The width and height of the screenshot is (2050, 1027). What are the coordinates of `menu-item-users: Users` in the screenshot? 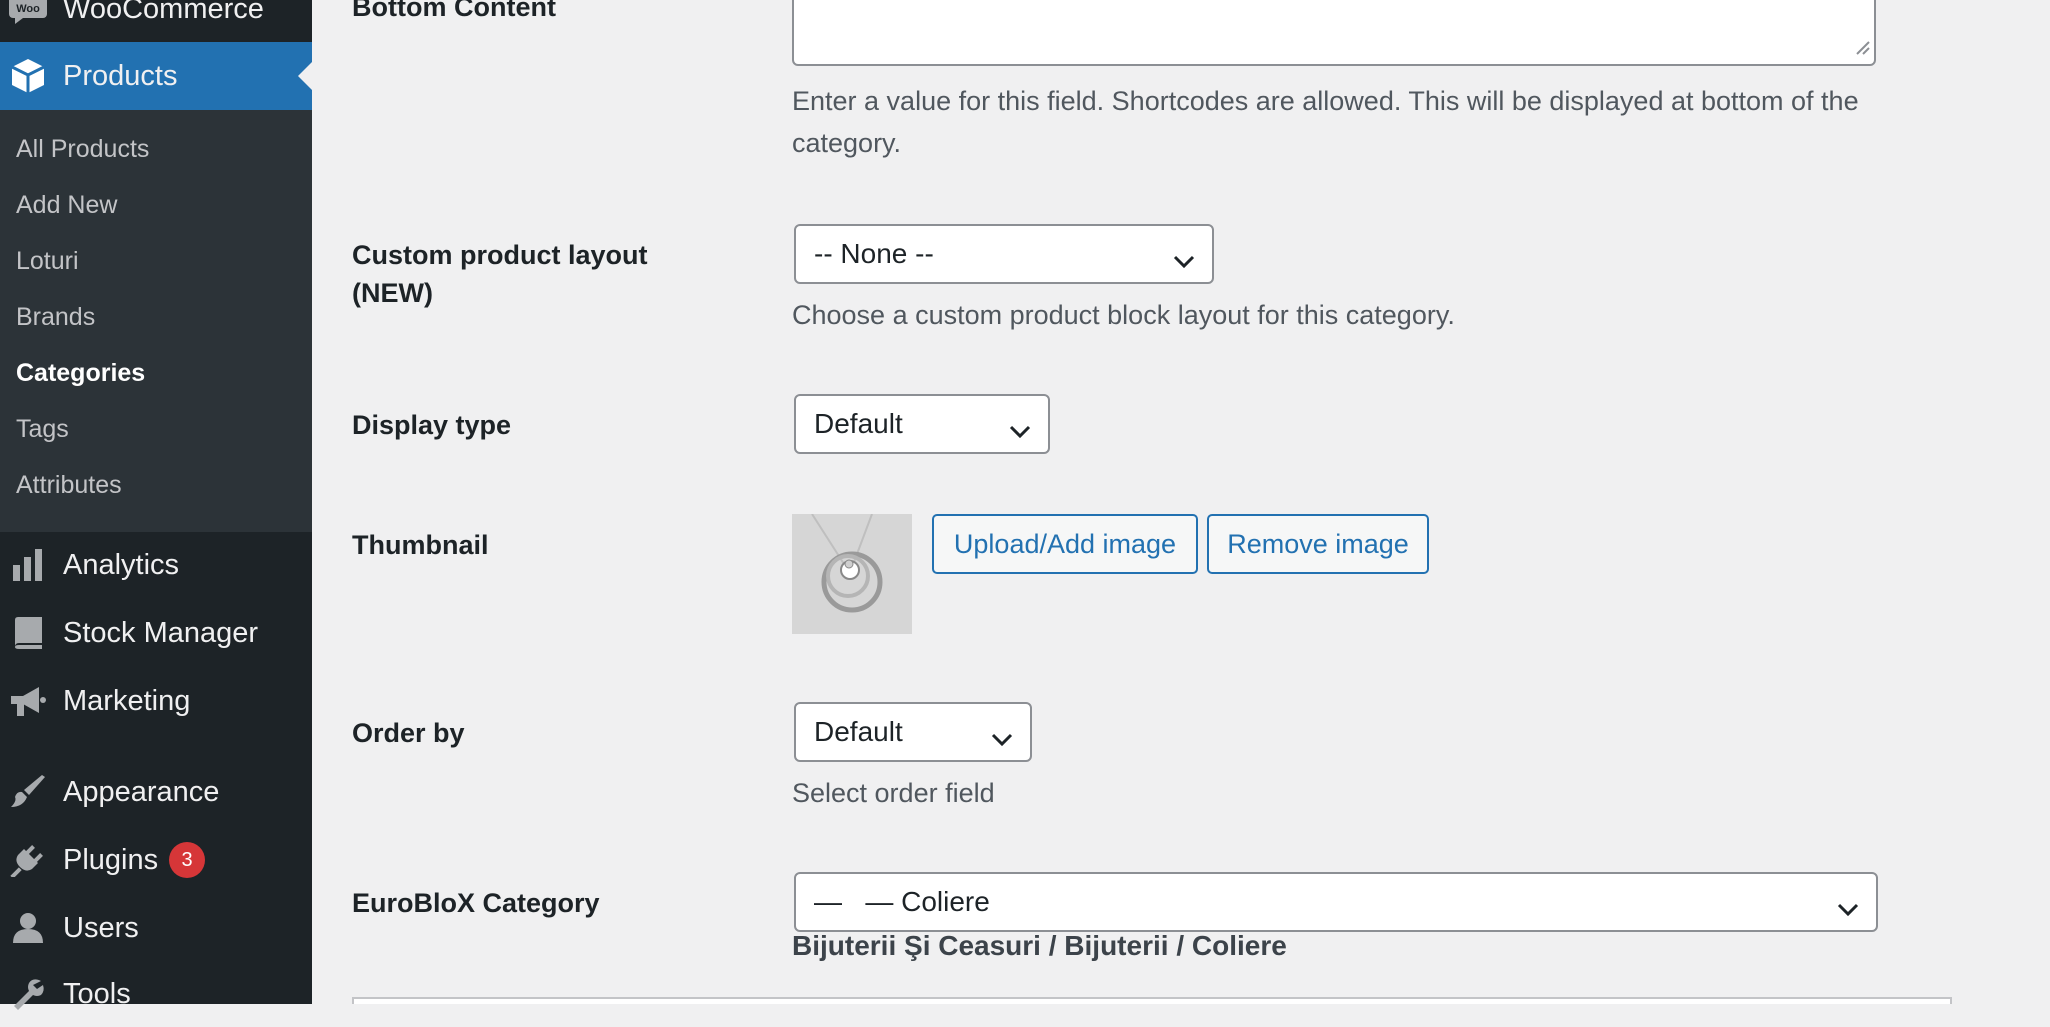 It's located at (156, 928).